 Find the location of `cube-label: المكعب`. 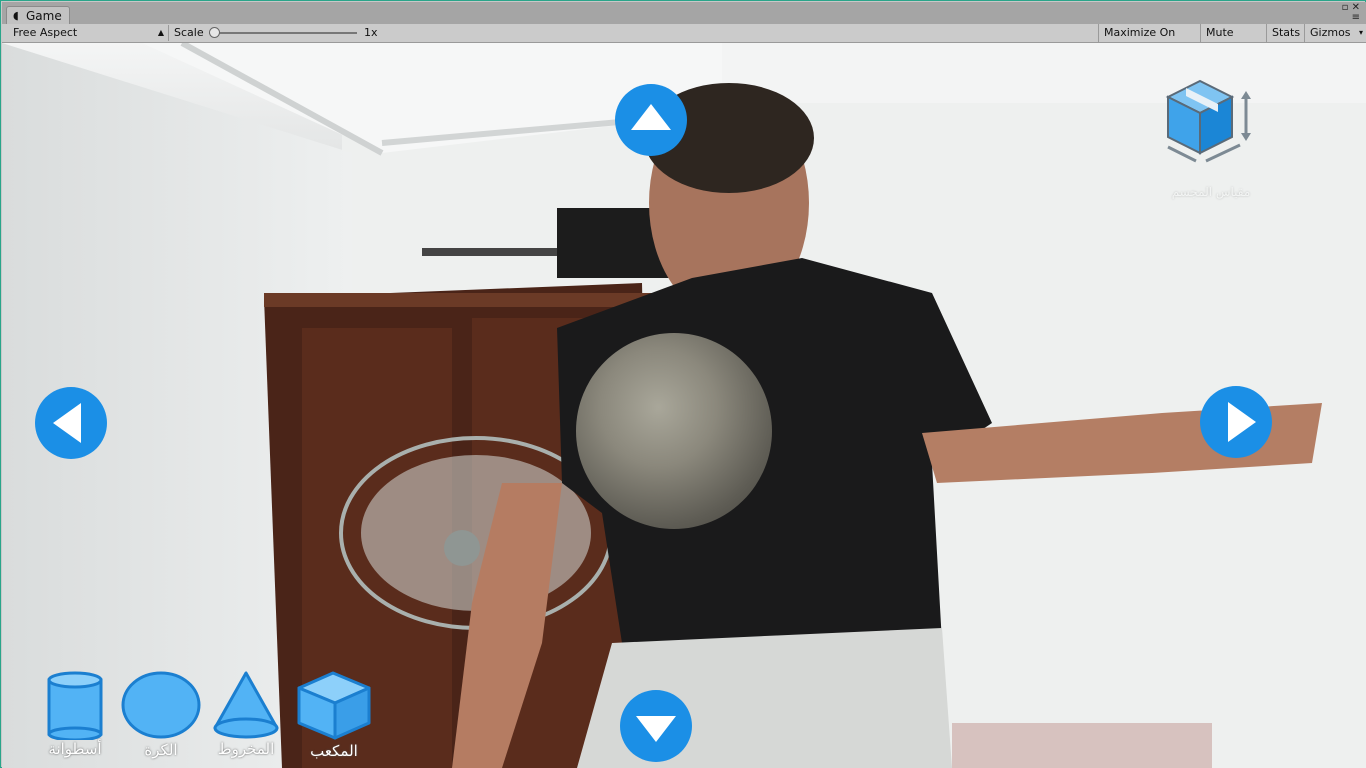

cube-label: المكعب is located at coordinates (334, 751).